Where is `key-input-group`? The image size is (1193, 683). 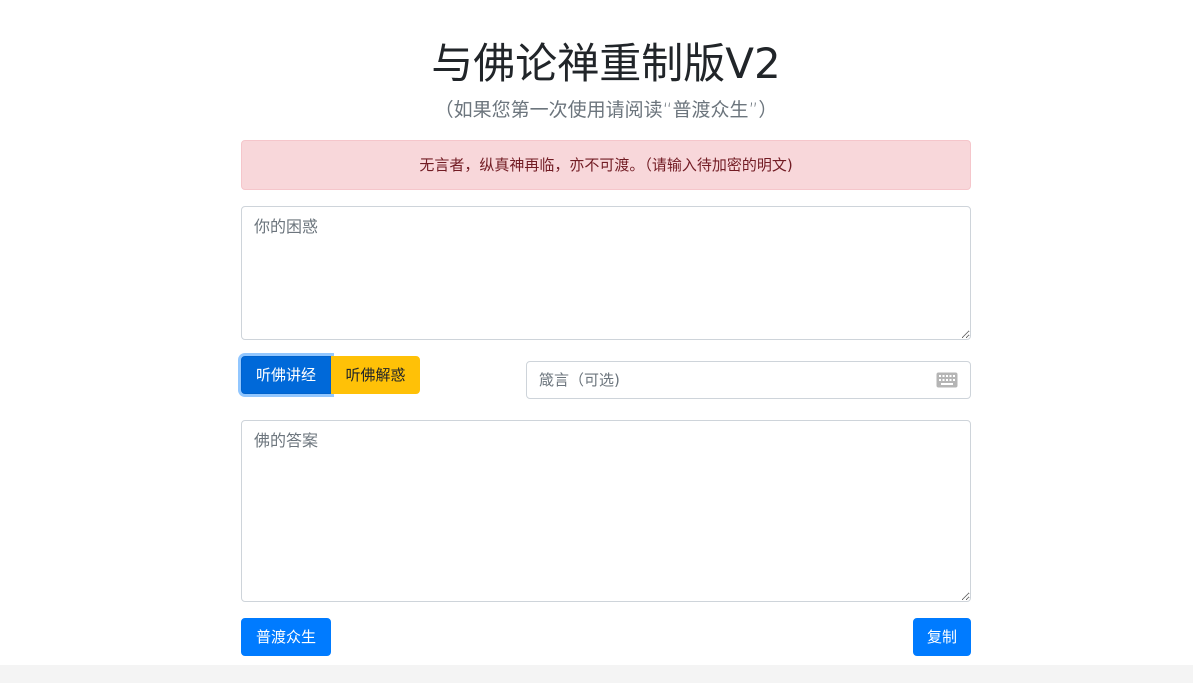 key-input-group is located at coordinates (748, 380).